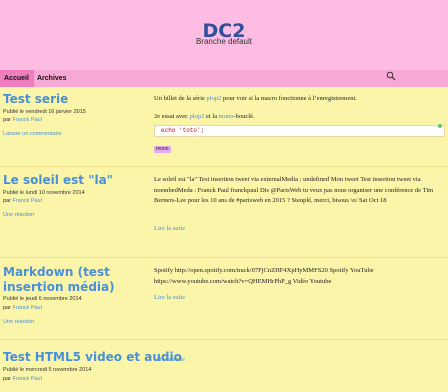 The width and height of the screenshot is (448, 392). I want to click on post-title: Le soleil est "la", so click(58, 180).